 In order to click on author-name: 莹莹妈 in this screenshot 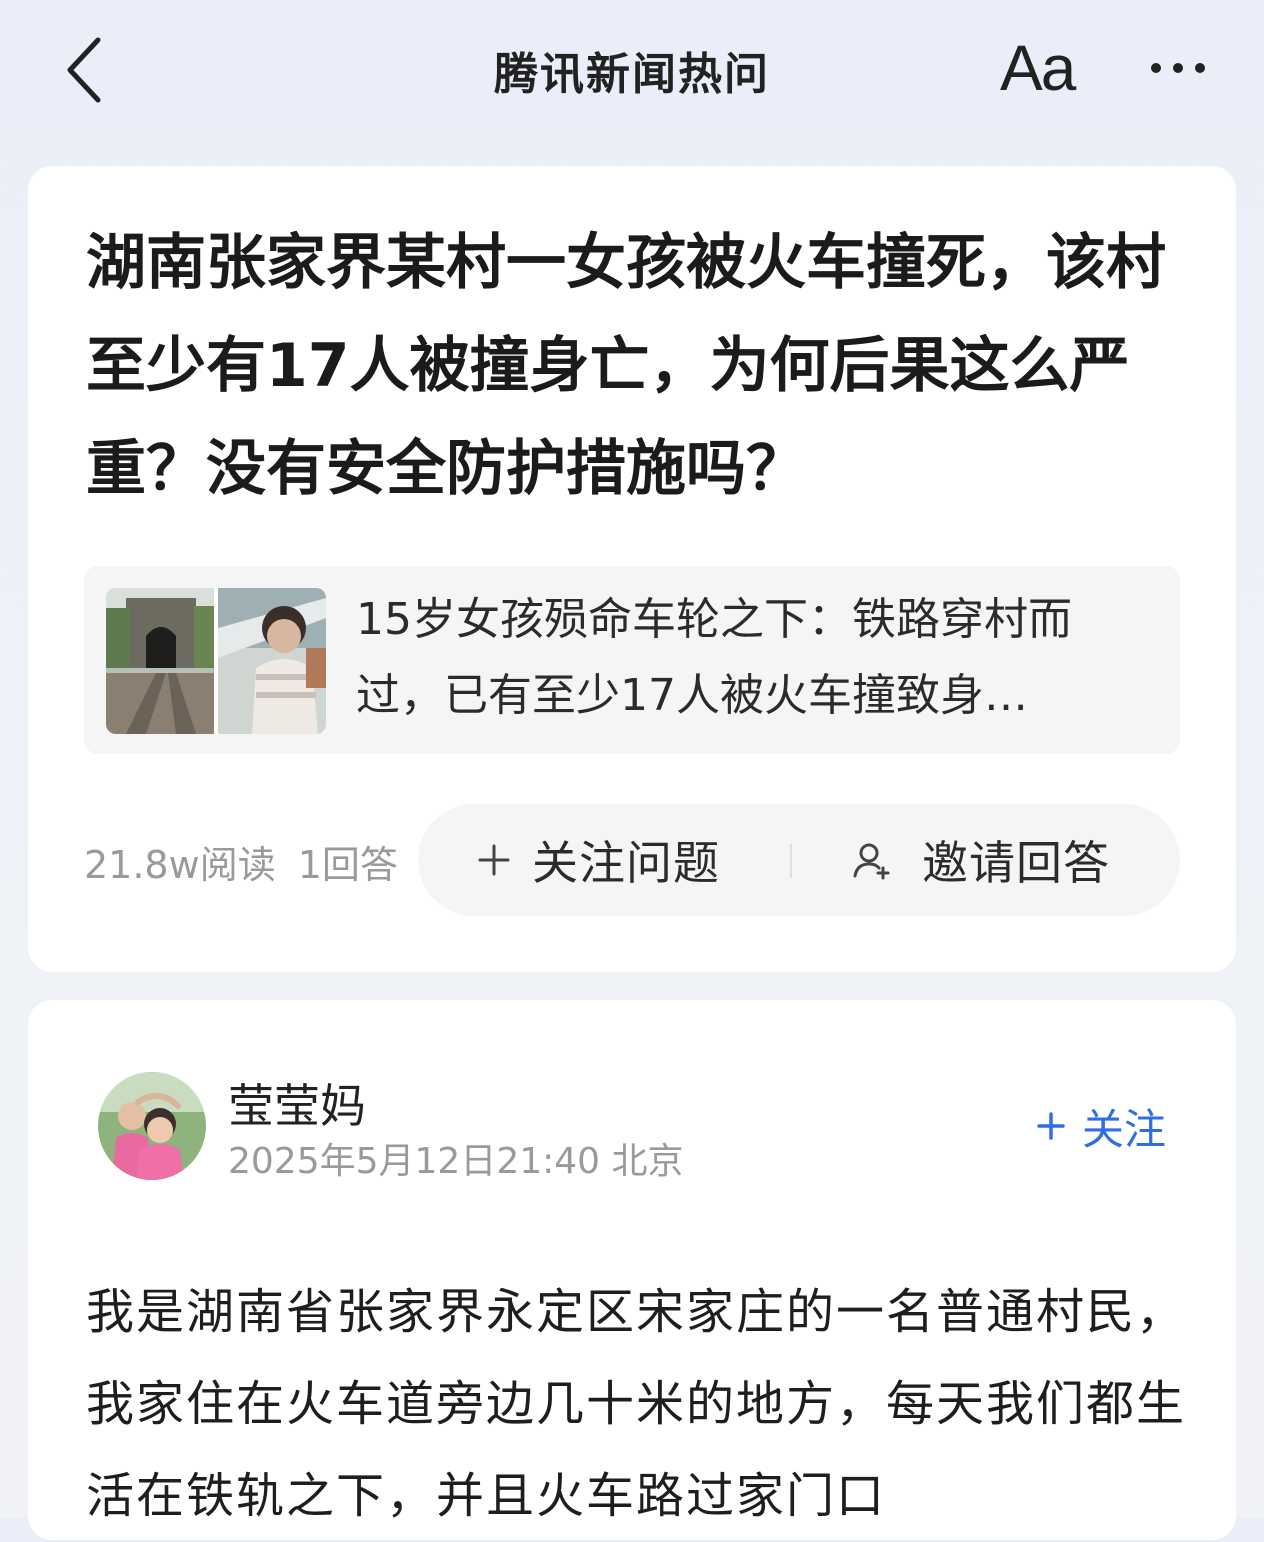, I will do `click(297, 1103)`.